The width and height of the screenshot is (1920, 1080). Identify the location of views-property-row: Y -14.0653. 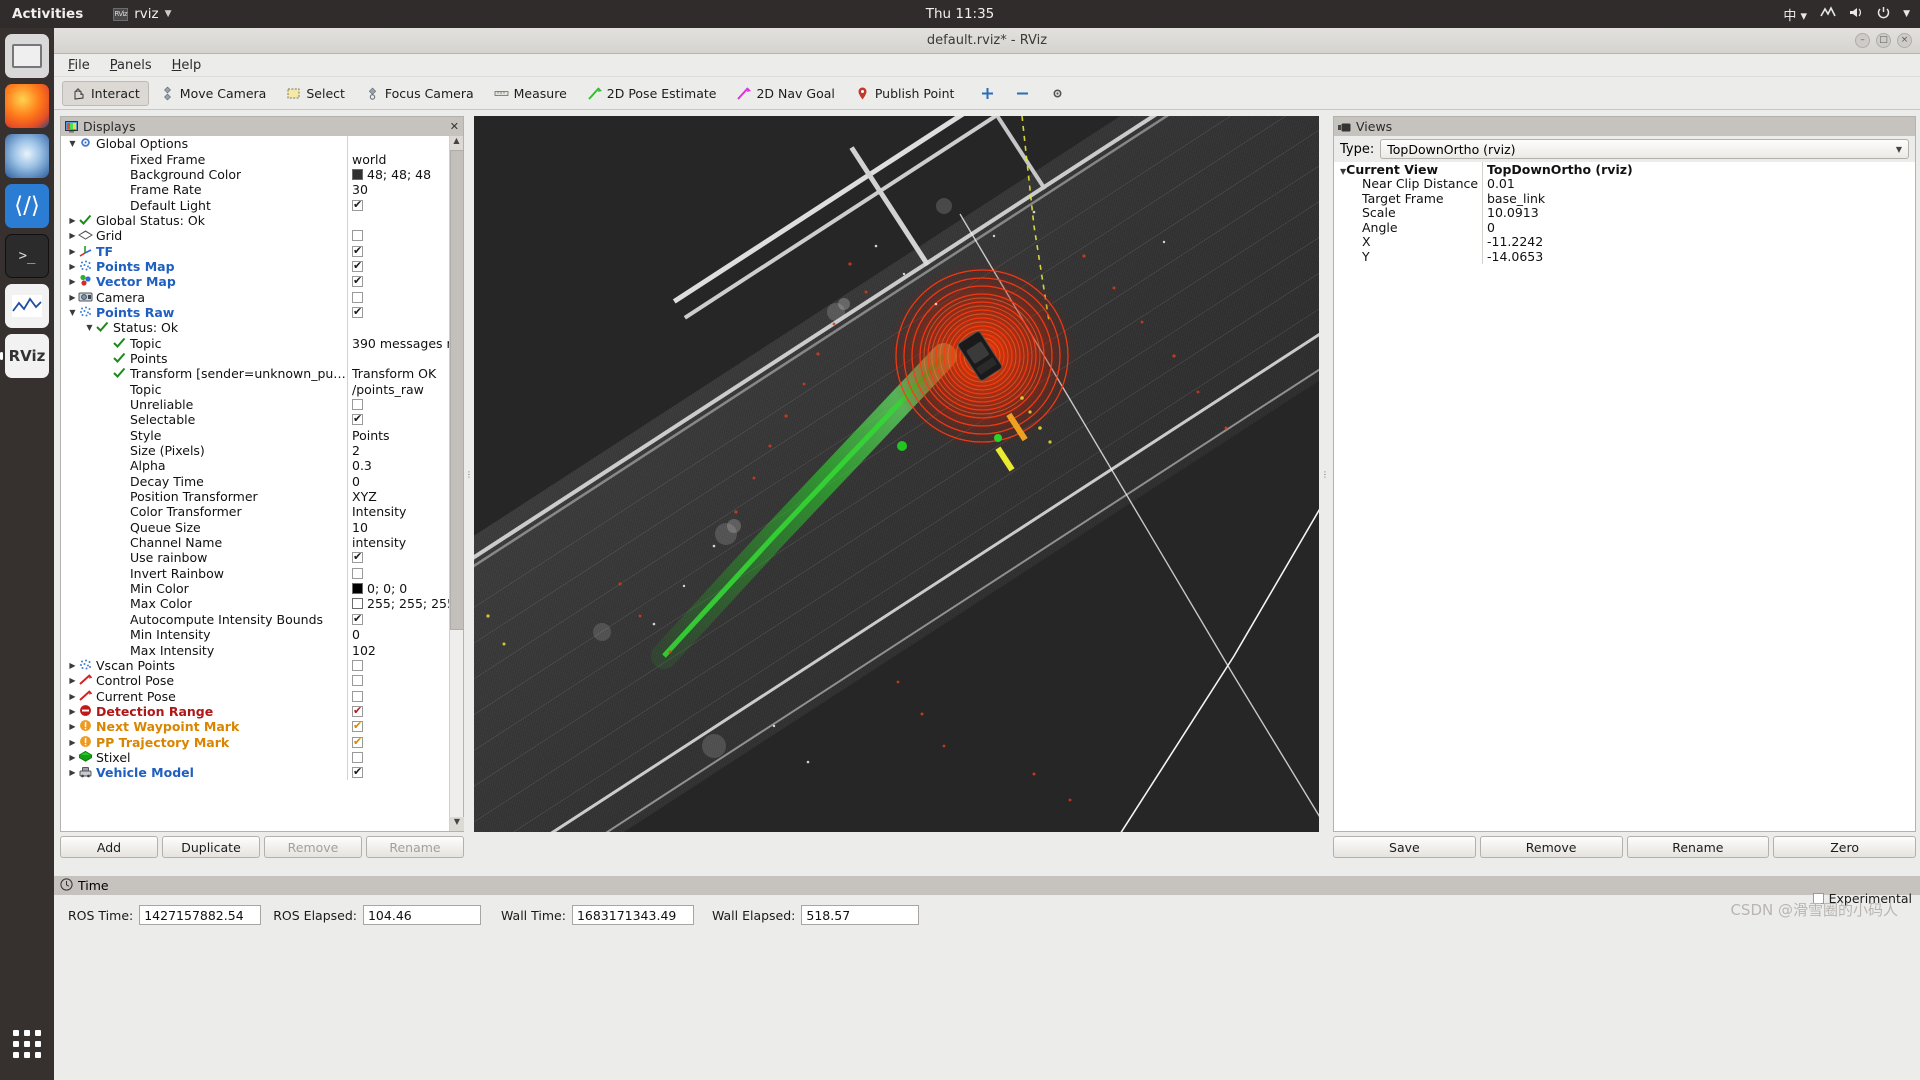
(1624, 256).